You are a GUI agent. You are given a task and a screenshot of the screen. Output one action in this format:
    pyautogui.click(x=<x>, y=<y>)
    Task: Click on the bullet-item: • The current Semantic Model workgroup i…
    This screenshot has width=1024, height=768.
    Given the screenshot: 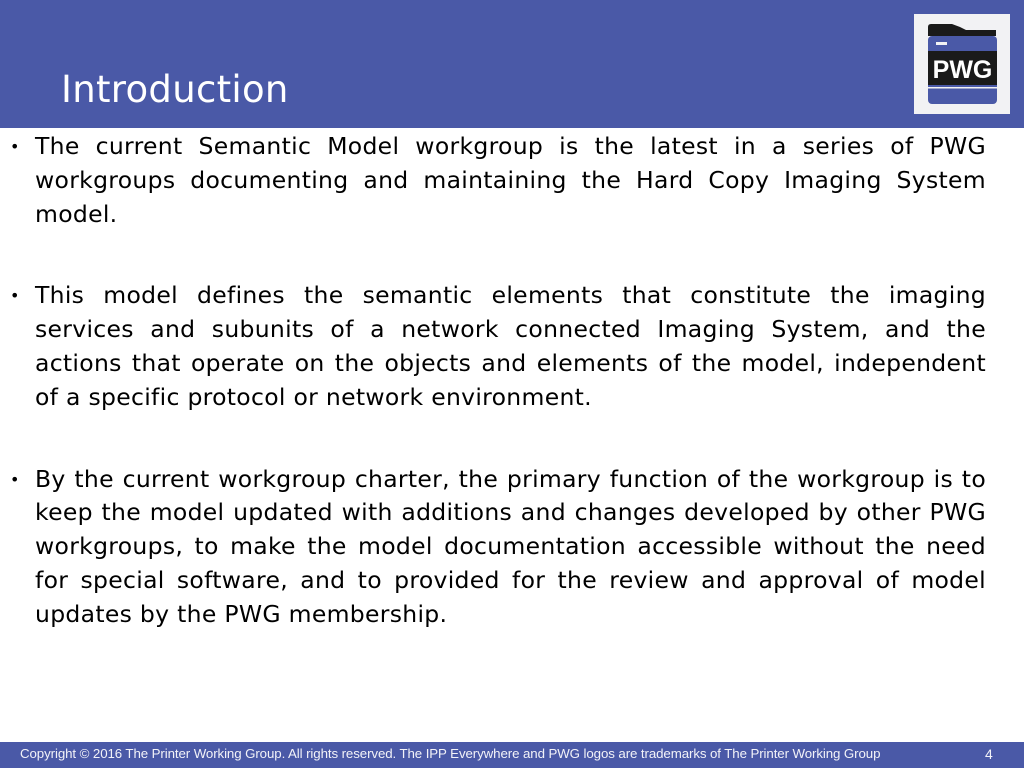 What is the action you would take?
    pyautogui.click(x=498, y=180)
    